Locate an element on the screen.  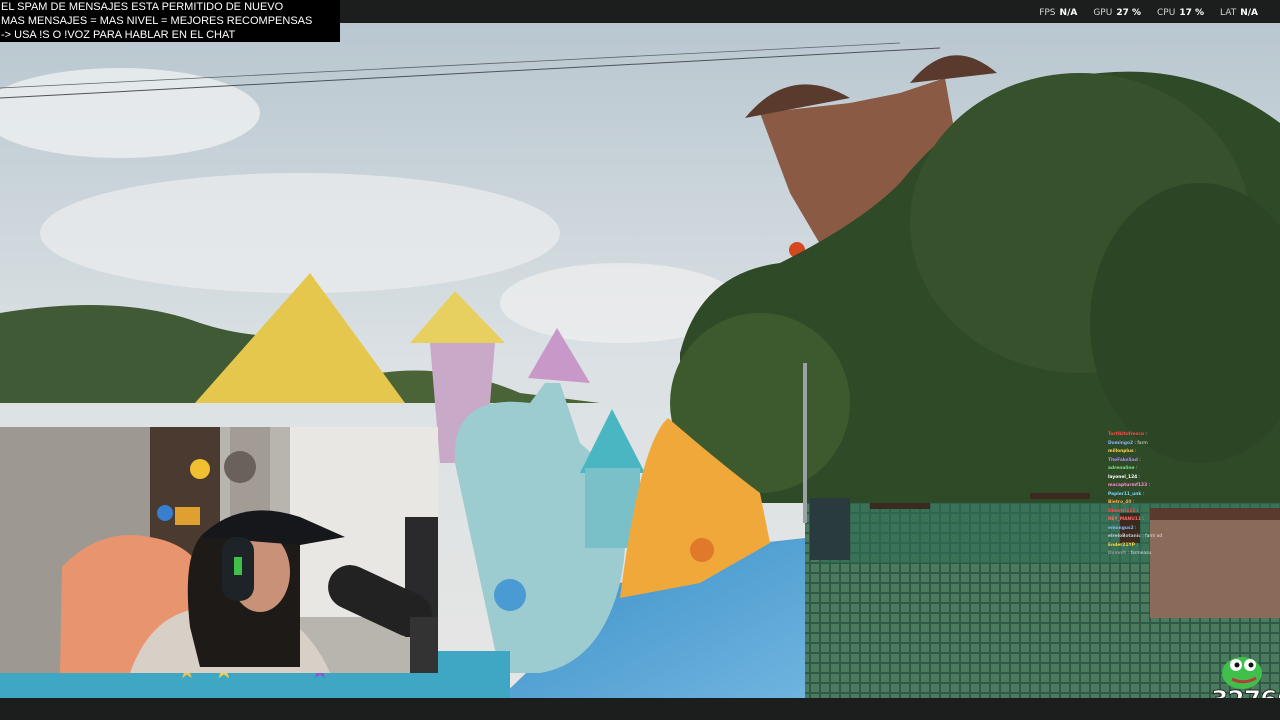
chat-message: Dxmnft : farmeasu is located at coordinates (1130, 553).